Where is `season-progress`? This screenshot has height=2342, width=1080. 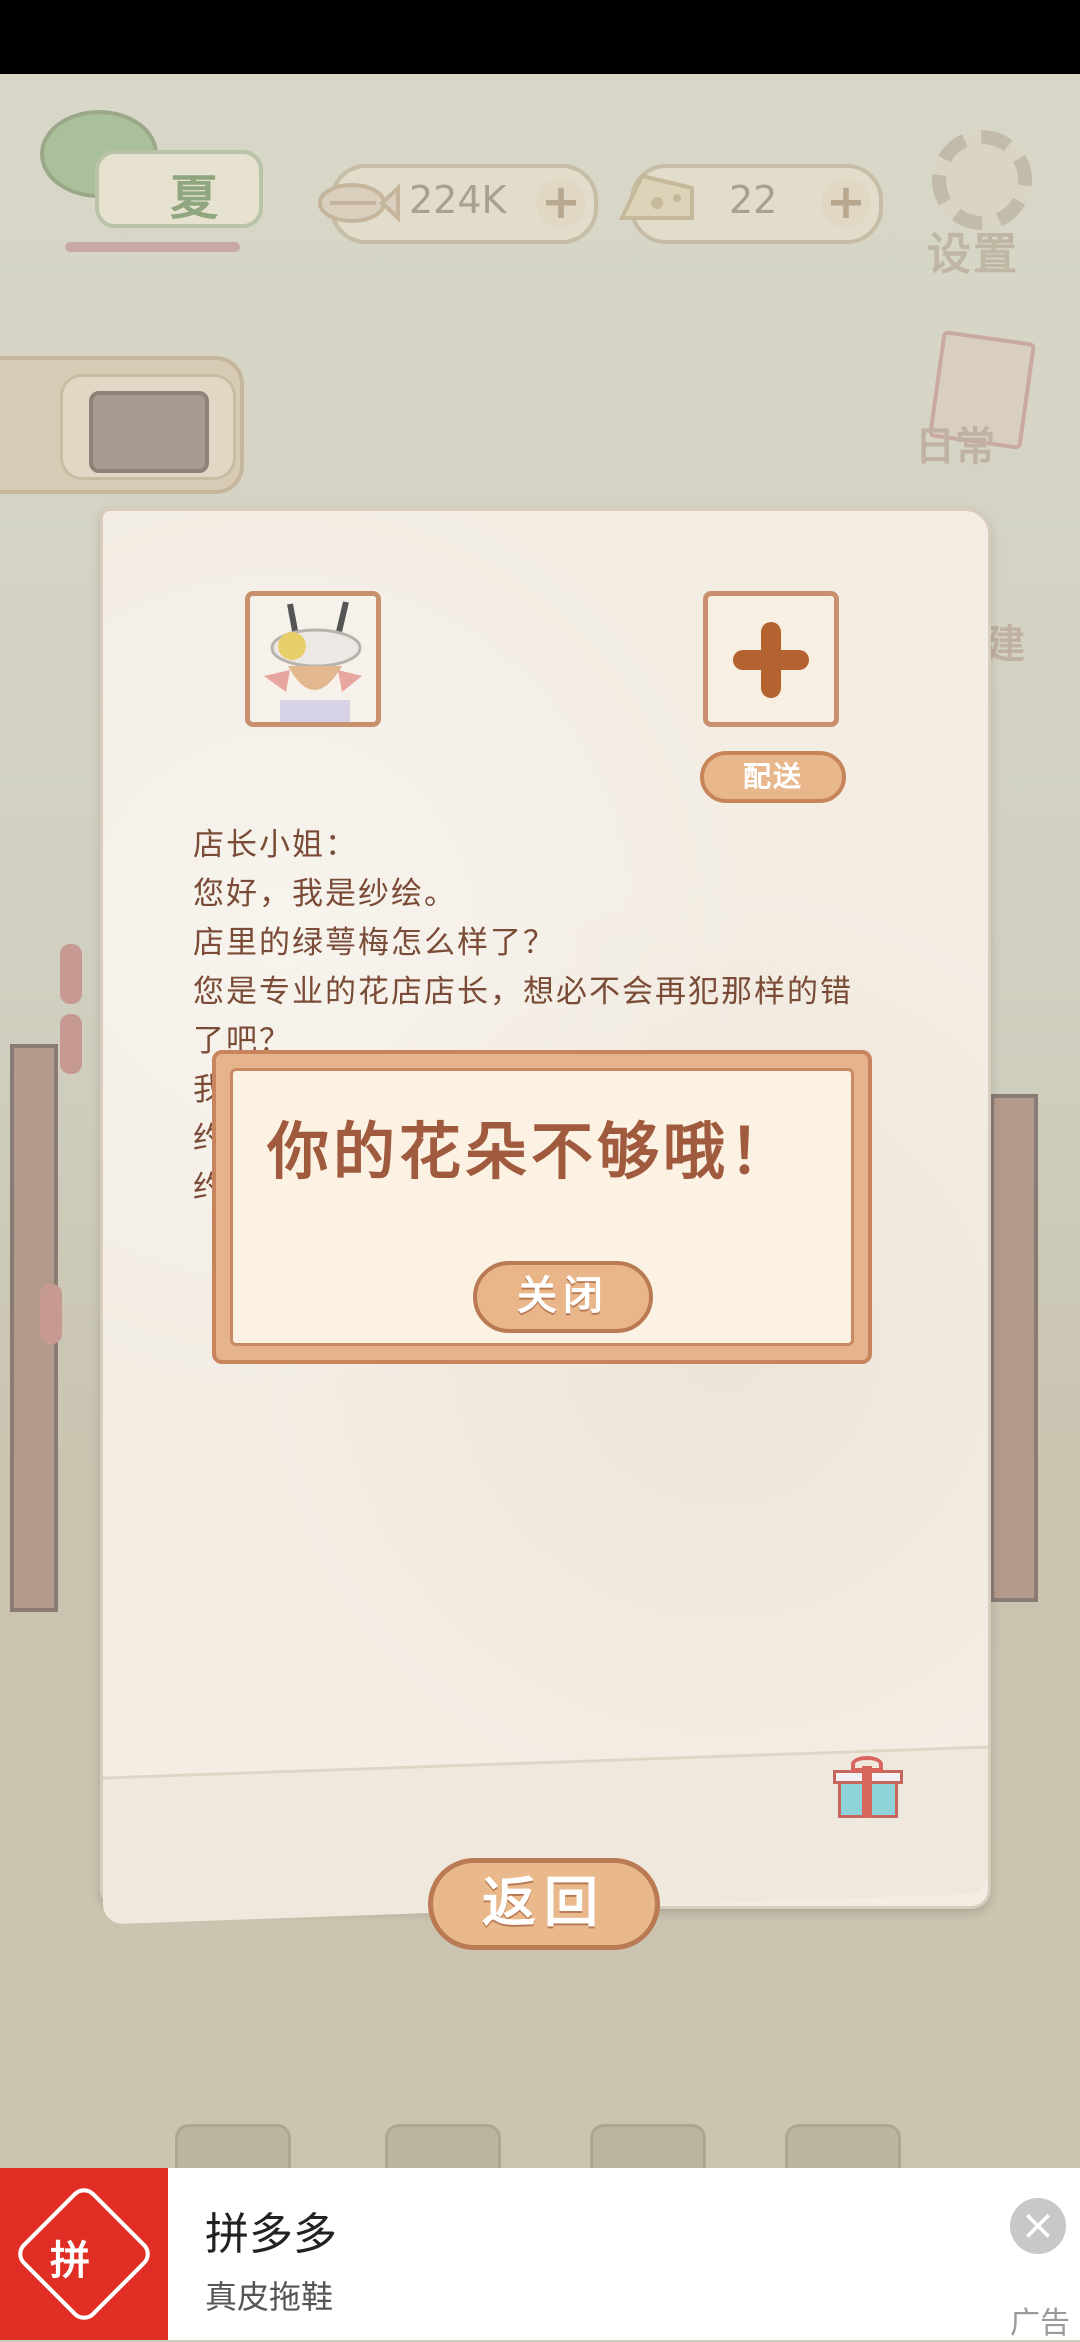 season-progress is located at coordinates (152, 247).